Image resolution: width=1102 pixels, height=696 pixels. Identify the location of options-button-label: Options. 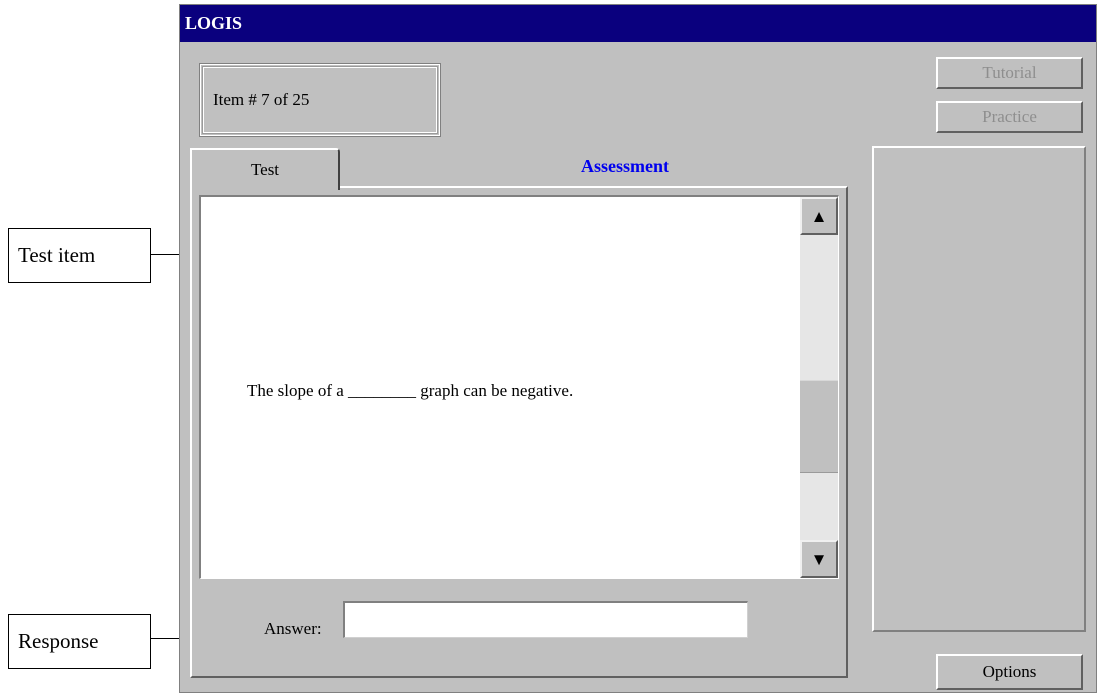
(1009, 671).